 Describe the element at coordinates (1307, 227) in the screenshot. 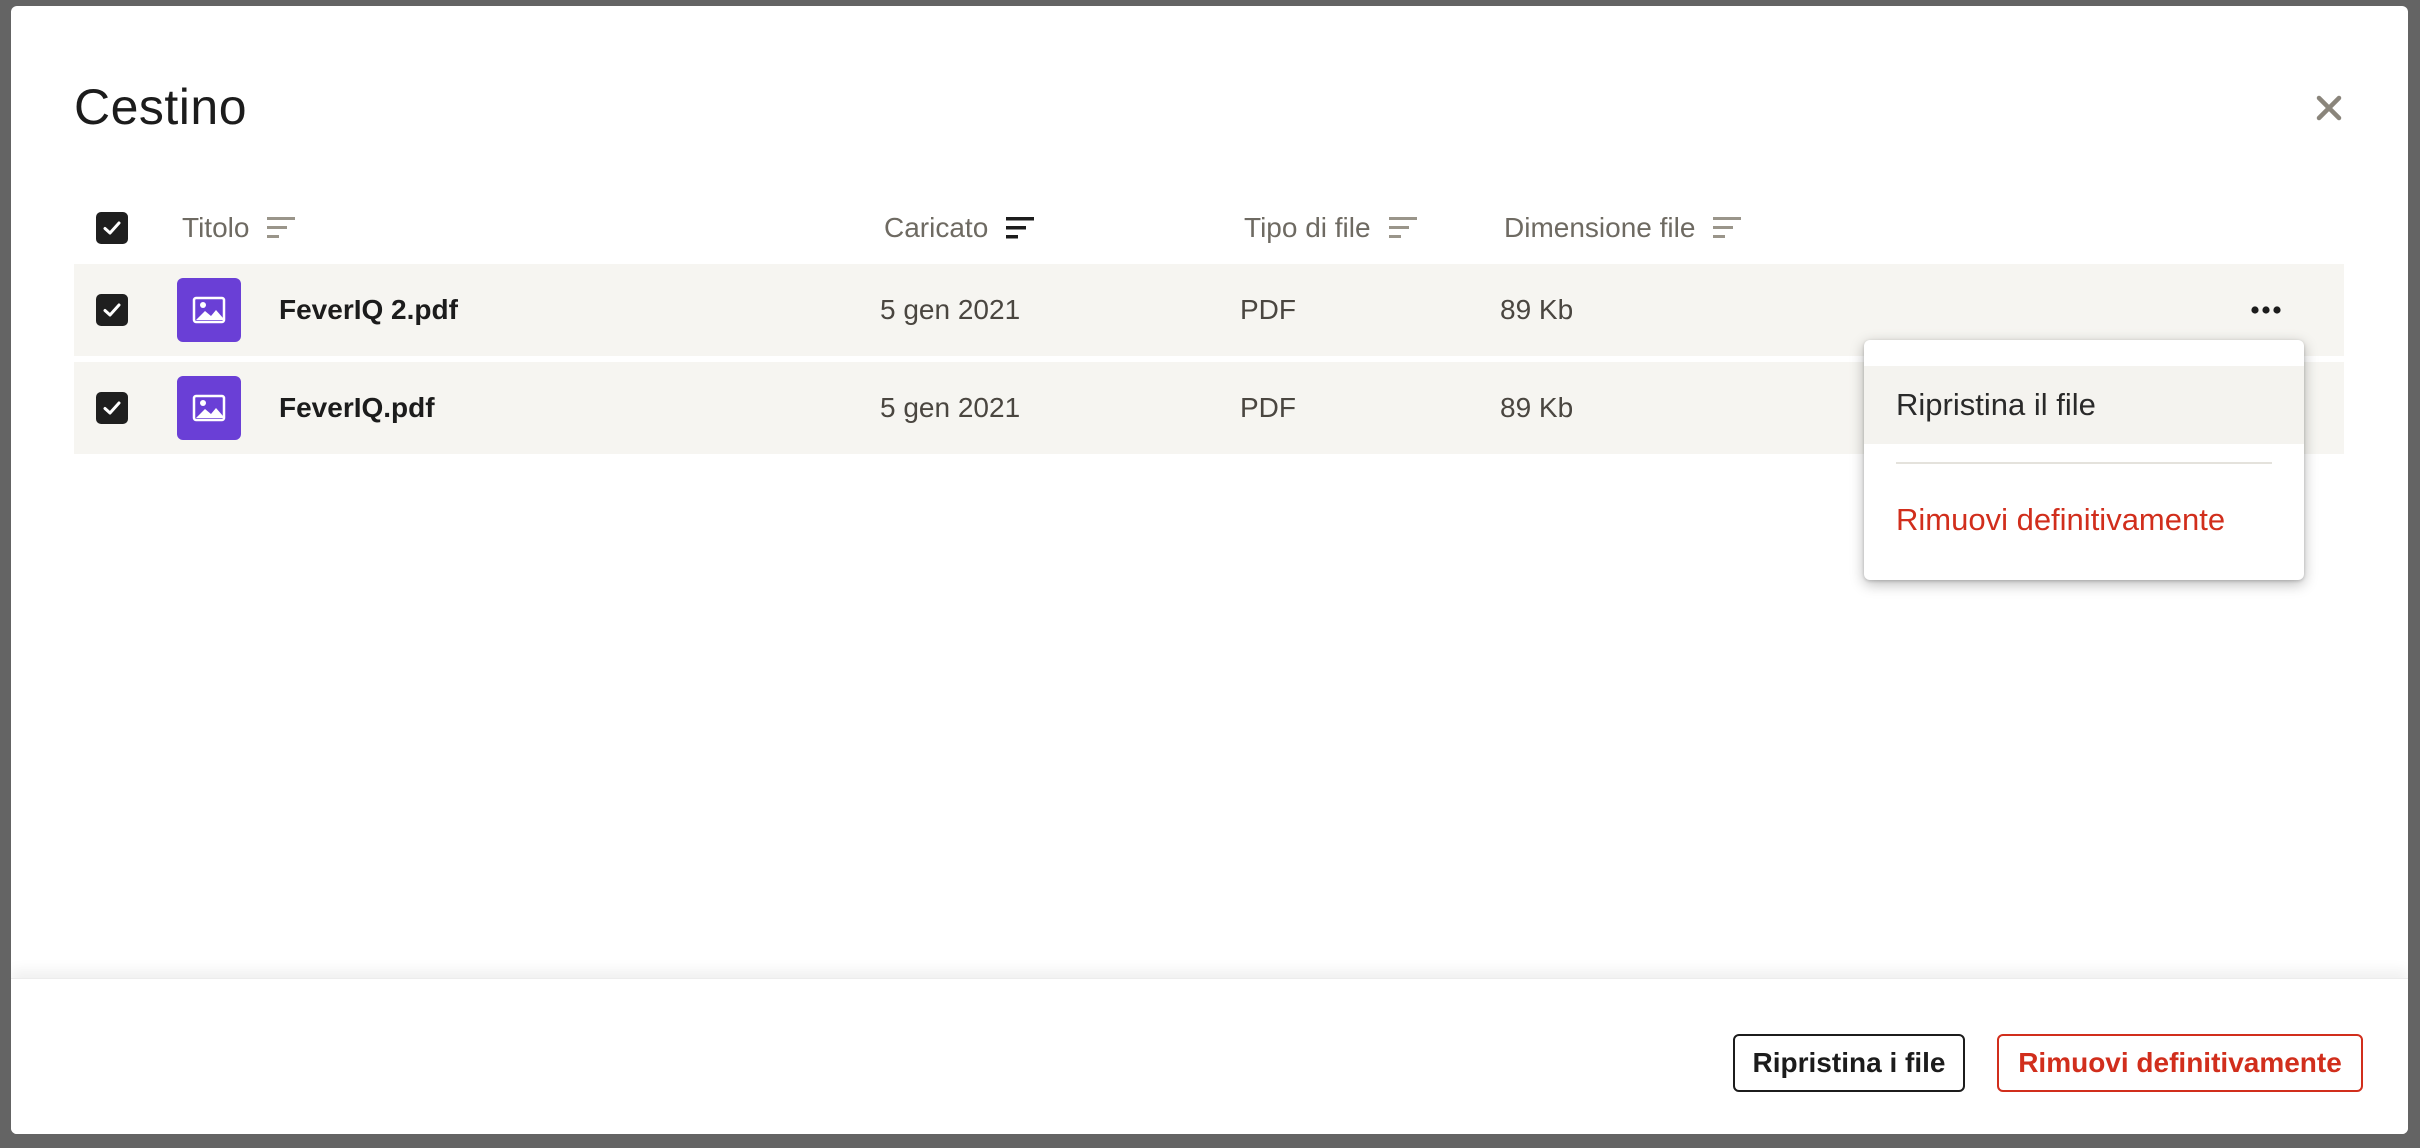

I see `column-filetype-label: Tipo di file` at that location.